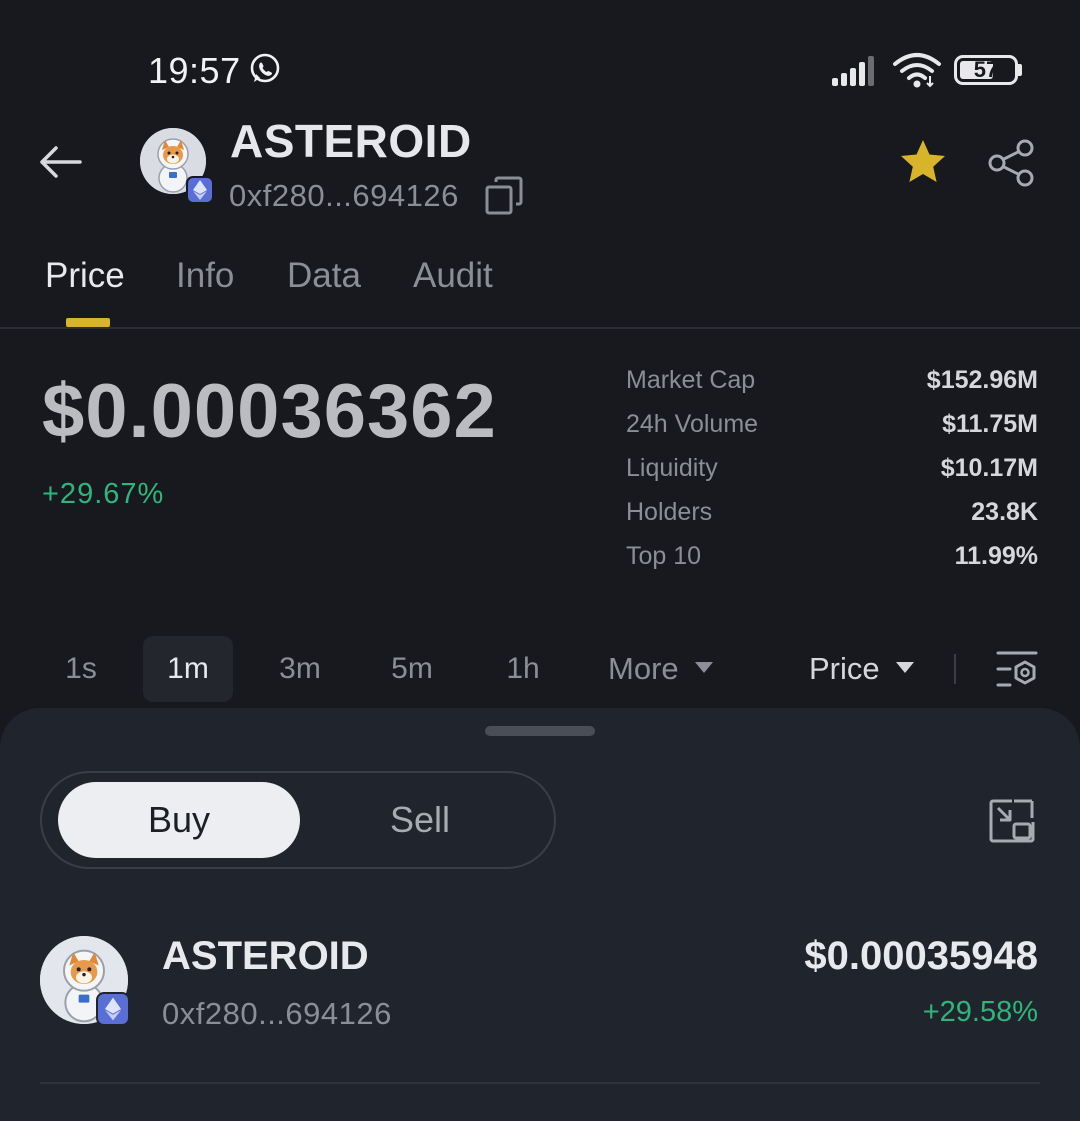 The width and height of the screenshot is (1080, 1121). Describe the element at coordinates (300, 669) in the screenshot. I see `interval-3m: 3m` at that location.